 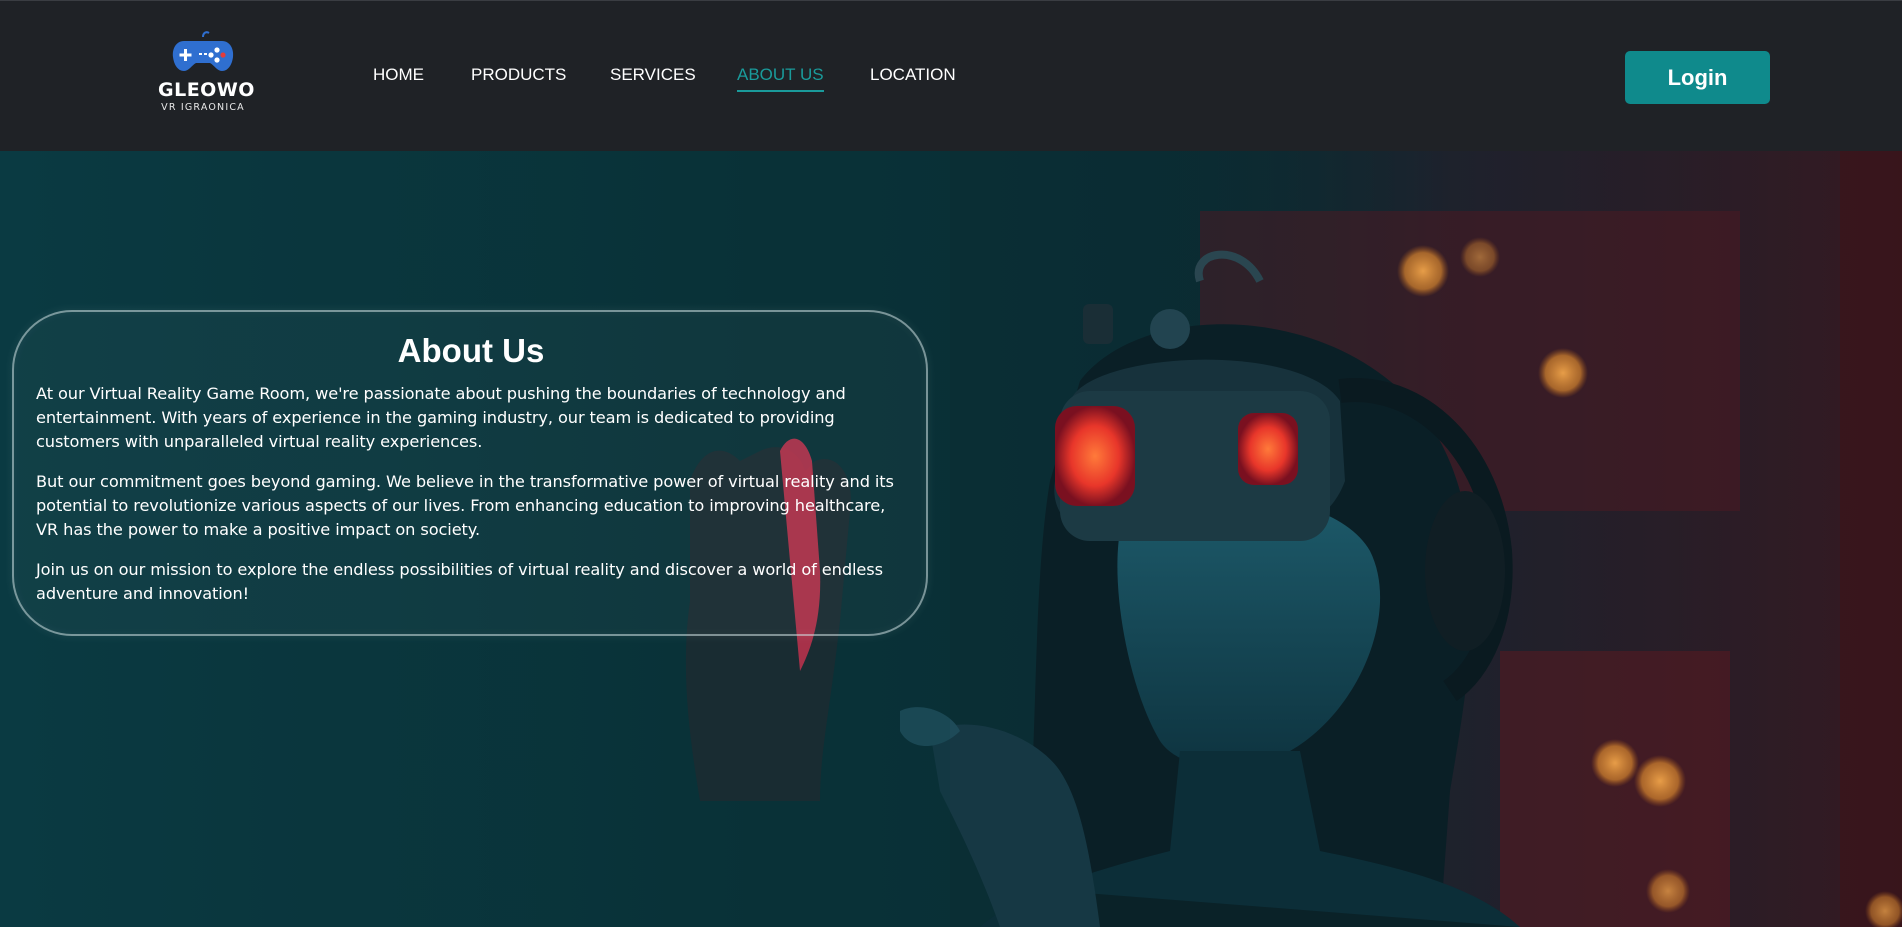 I want to click on nav-location: LOCATION, so click(x=913, y=75).